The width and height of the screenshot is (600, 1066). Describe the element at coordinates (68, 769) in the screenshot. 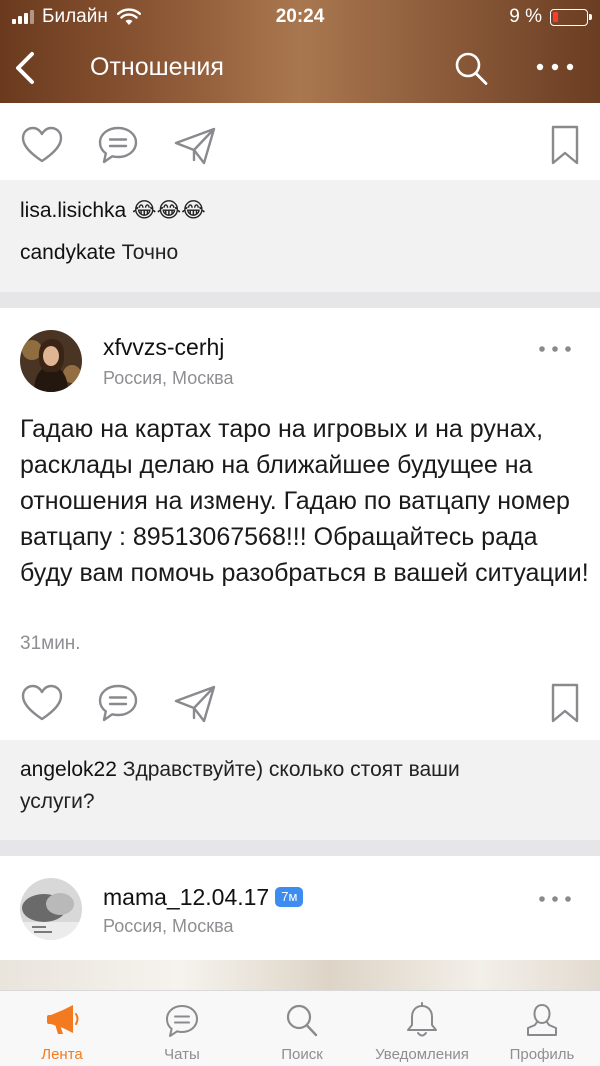

I see `comment-username: angelok22` at that location.